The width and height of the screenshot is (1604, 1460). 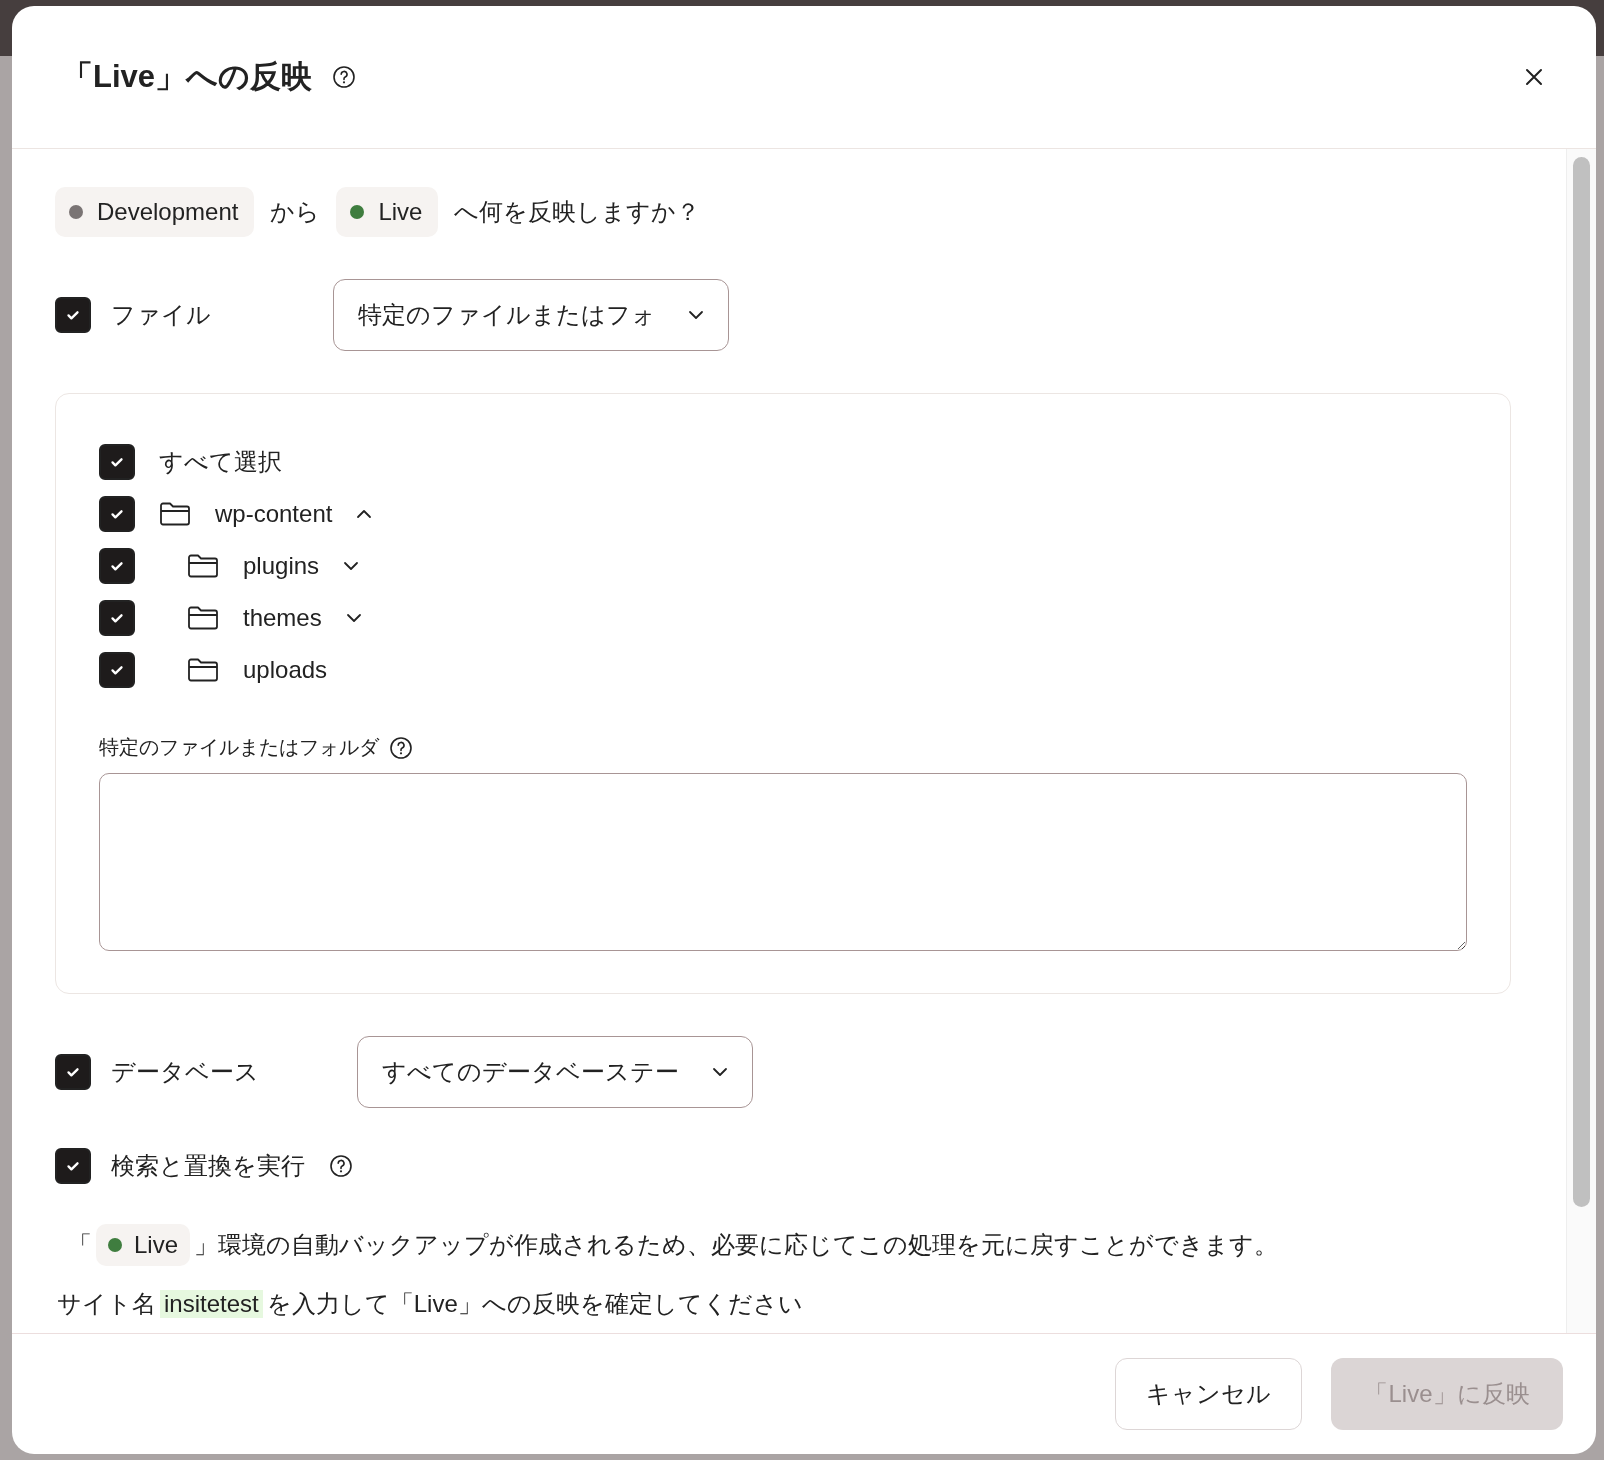 I want to click on database-scope-dropdown: すべてのデータベーステー, so click(x=555, y=1072).